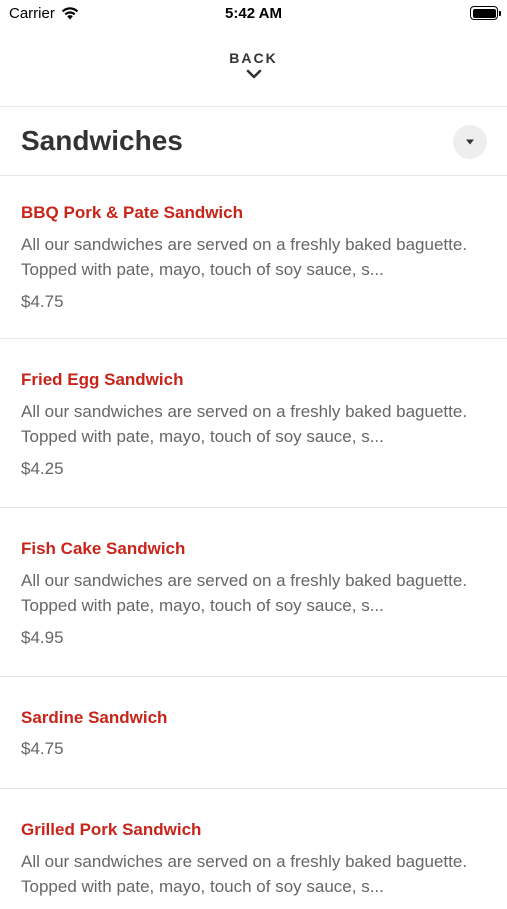  What do you see at coordinates (102, 379) in the screenshot?
I see `item-name: Fried Egg Sandwich` at bounding box center [102, 379].